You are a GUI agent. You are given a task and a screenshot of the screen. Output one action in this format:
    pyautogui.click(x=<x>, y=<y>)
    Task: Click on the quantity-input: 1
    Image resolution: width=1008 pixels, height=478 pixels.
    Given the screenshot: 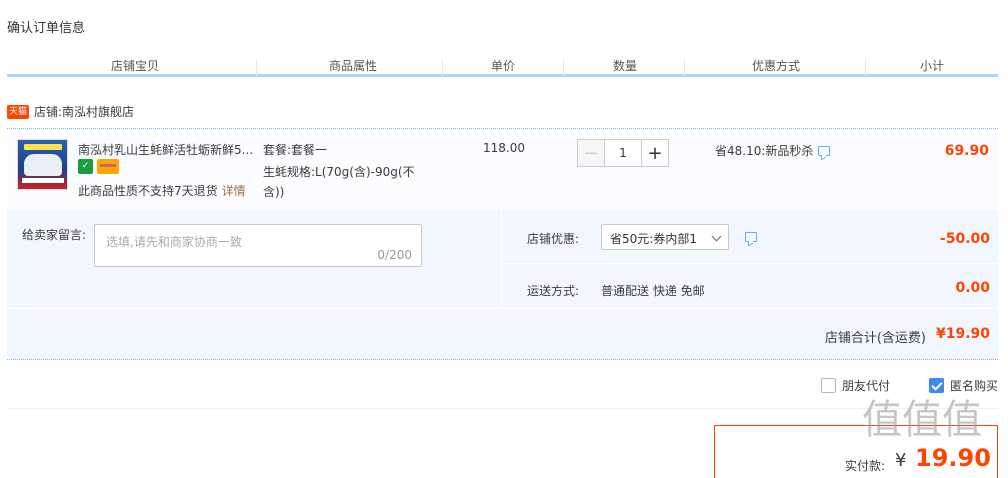 What is the action you would take?
    pyautogui.click(x=623, y=153)
    